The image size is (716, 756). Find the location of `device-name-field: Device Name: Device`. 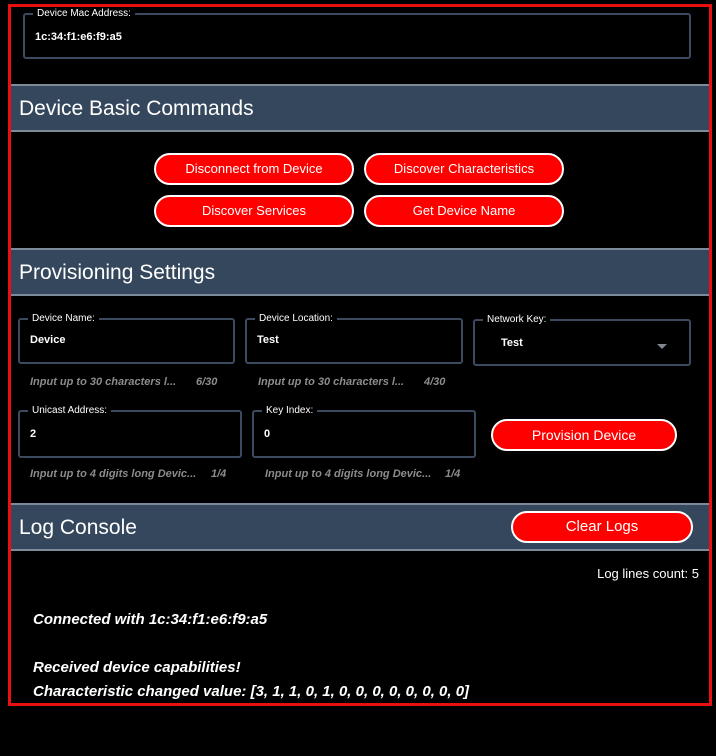

device-name-field: Device Name: Device is located at coordinates (126, 338).